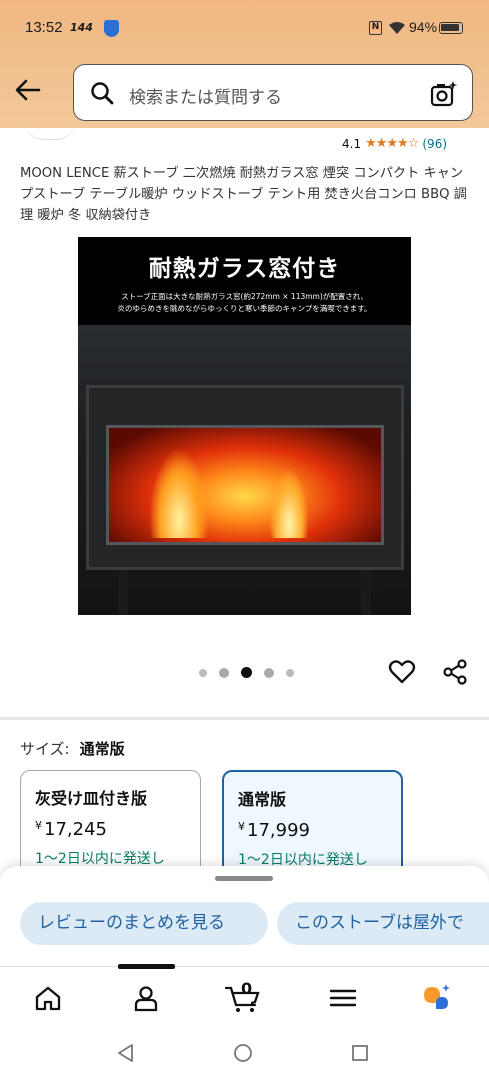  I want to click on size-option-standard: 通常版 ¥17,999 1〜2日以内に発送し, so click(312, 825).